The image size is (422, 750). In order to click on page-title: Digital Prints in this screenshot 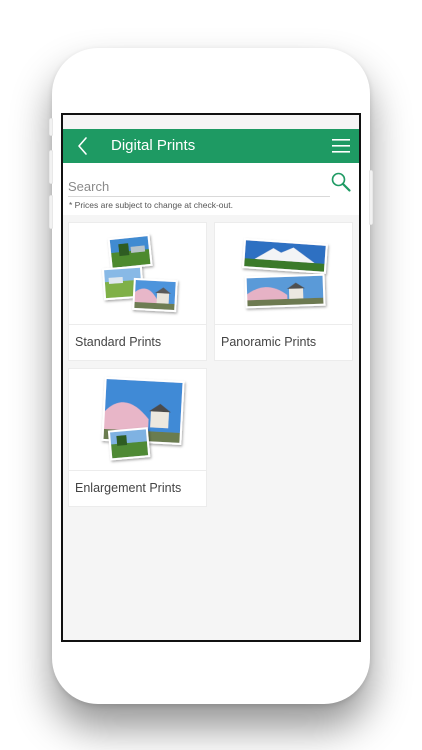, I will do `click(153, 145)`.